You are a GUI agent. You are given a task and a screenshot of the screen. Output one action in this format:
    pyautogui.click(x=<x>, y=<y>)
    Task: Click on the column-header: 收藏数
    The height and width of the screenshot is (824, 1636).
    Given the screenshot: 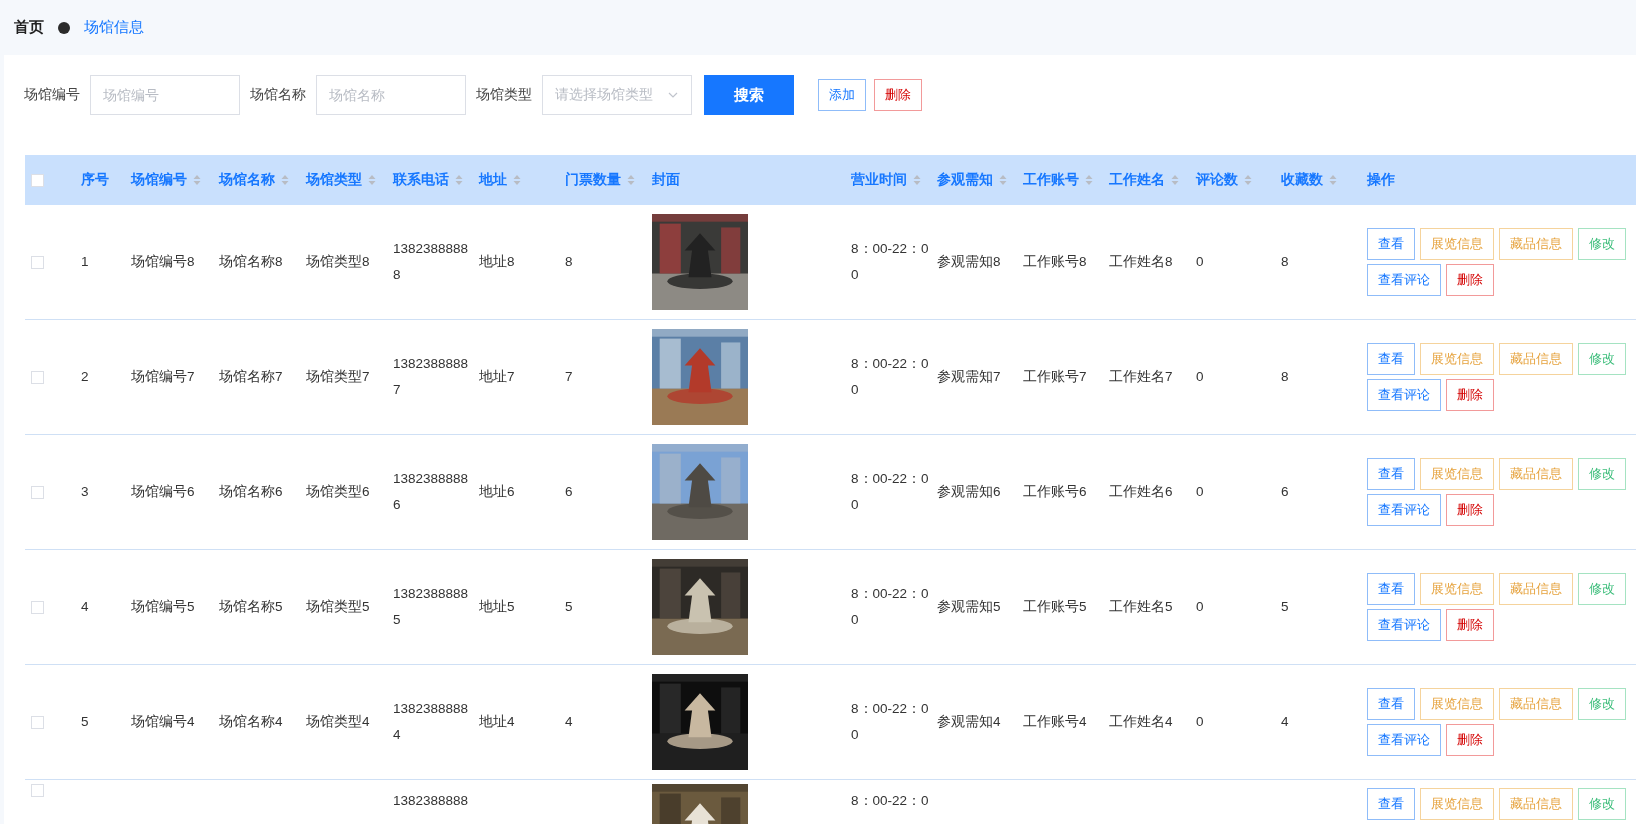 What is the action you would take?
    pyautogui.click(x=1309, y=180)
    